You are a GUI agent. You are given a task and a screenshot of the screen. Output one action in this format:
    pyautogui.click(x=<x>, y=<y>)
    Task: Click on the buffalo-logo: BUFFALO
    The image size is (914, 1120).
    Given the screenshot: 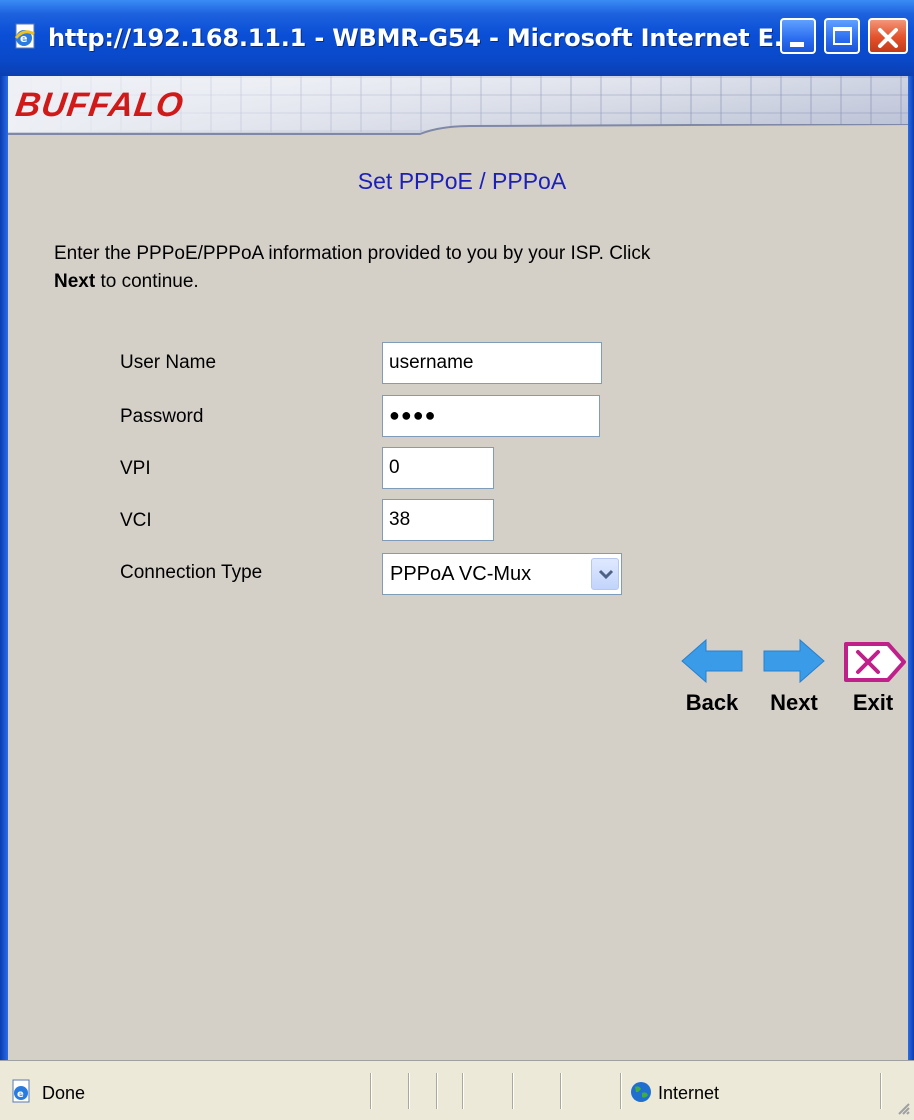 What is the action you would take?
    pyautogui.click(x=100, y=105)
    